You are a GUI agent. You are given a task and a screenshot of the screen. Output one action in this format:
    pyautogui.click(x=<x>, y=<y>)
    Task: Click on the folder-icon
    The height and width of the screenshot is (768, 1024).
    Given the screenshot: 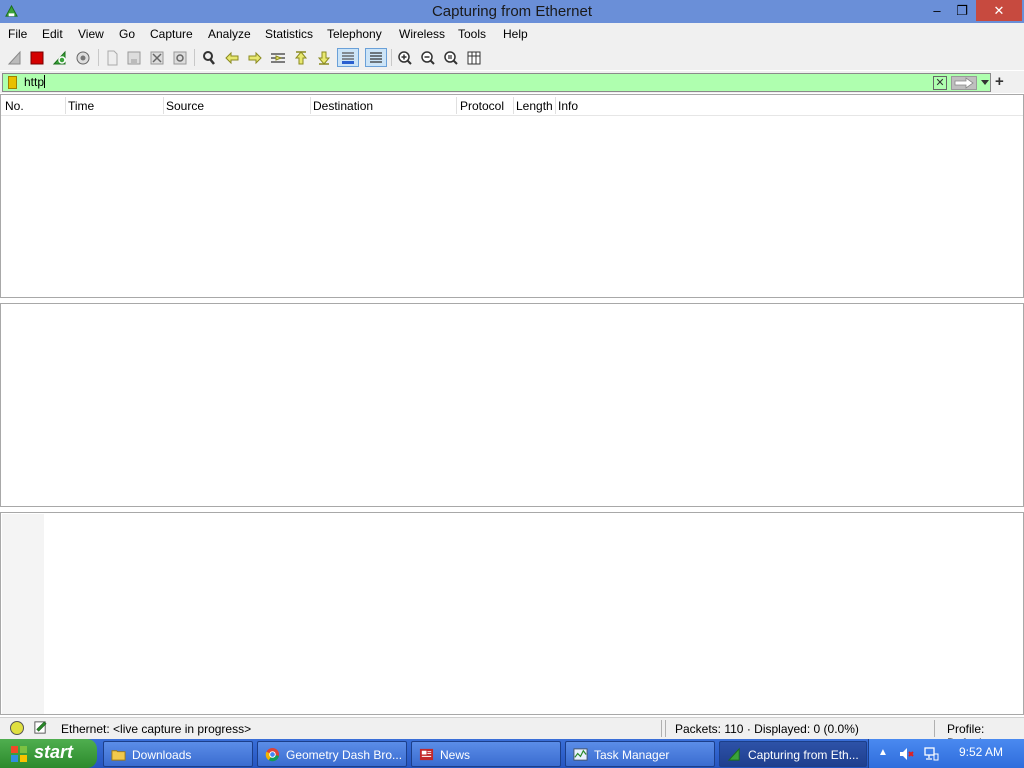 What is the action you would take?
    pyautogui.click(x=118, y=755)
    